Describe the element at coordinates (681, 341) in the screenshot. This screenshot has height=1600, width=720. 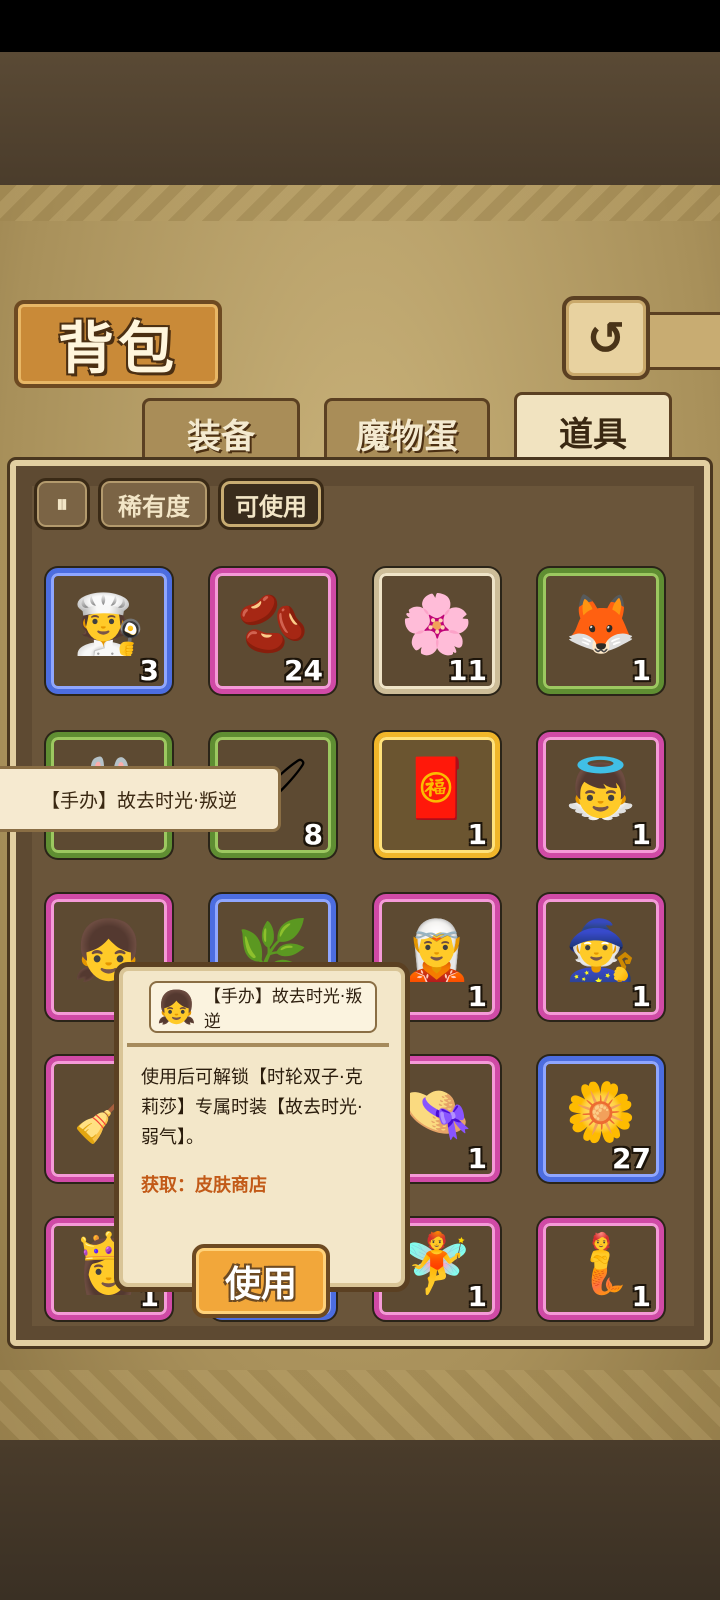
I see `back-button-strip` at that location.